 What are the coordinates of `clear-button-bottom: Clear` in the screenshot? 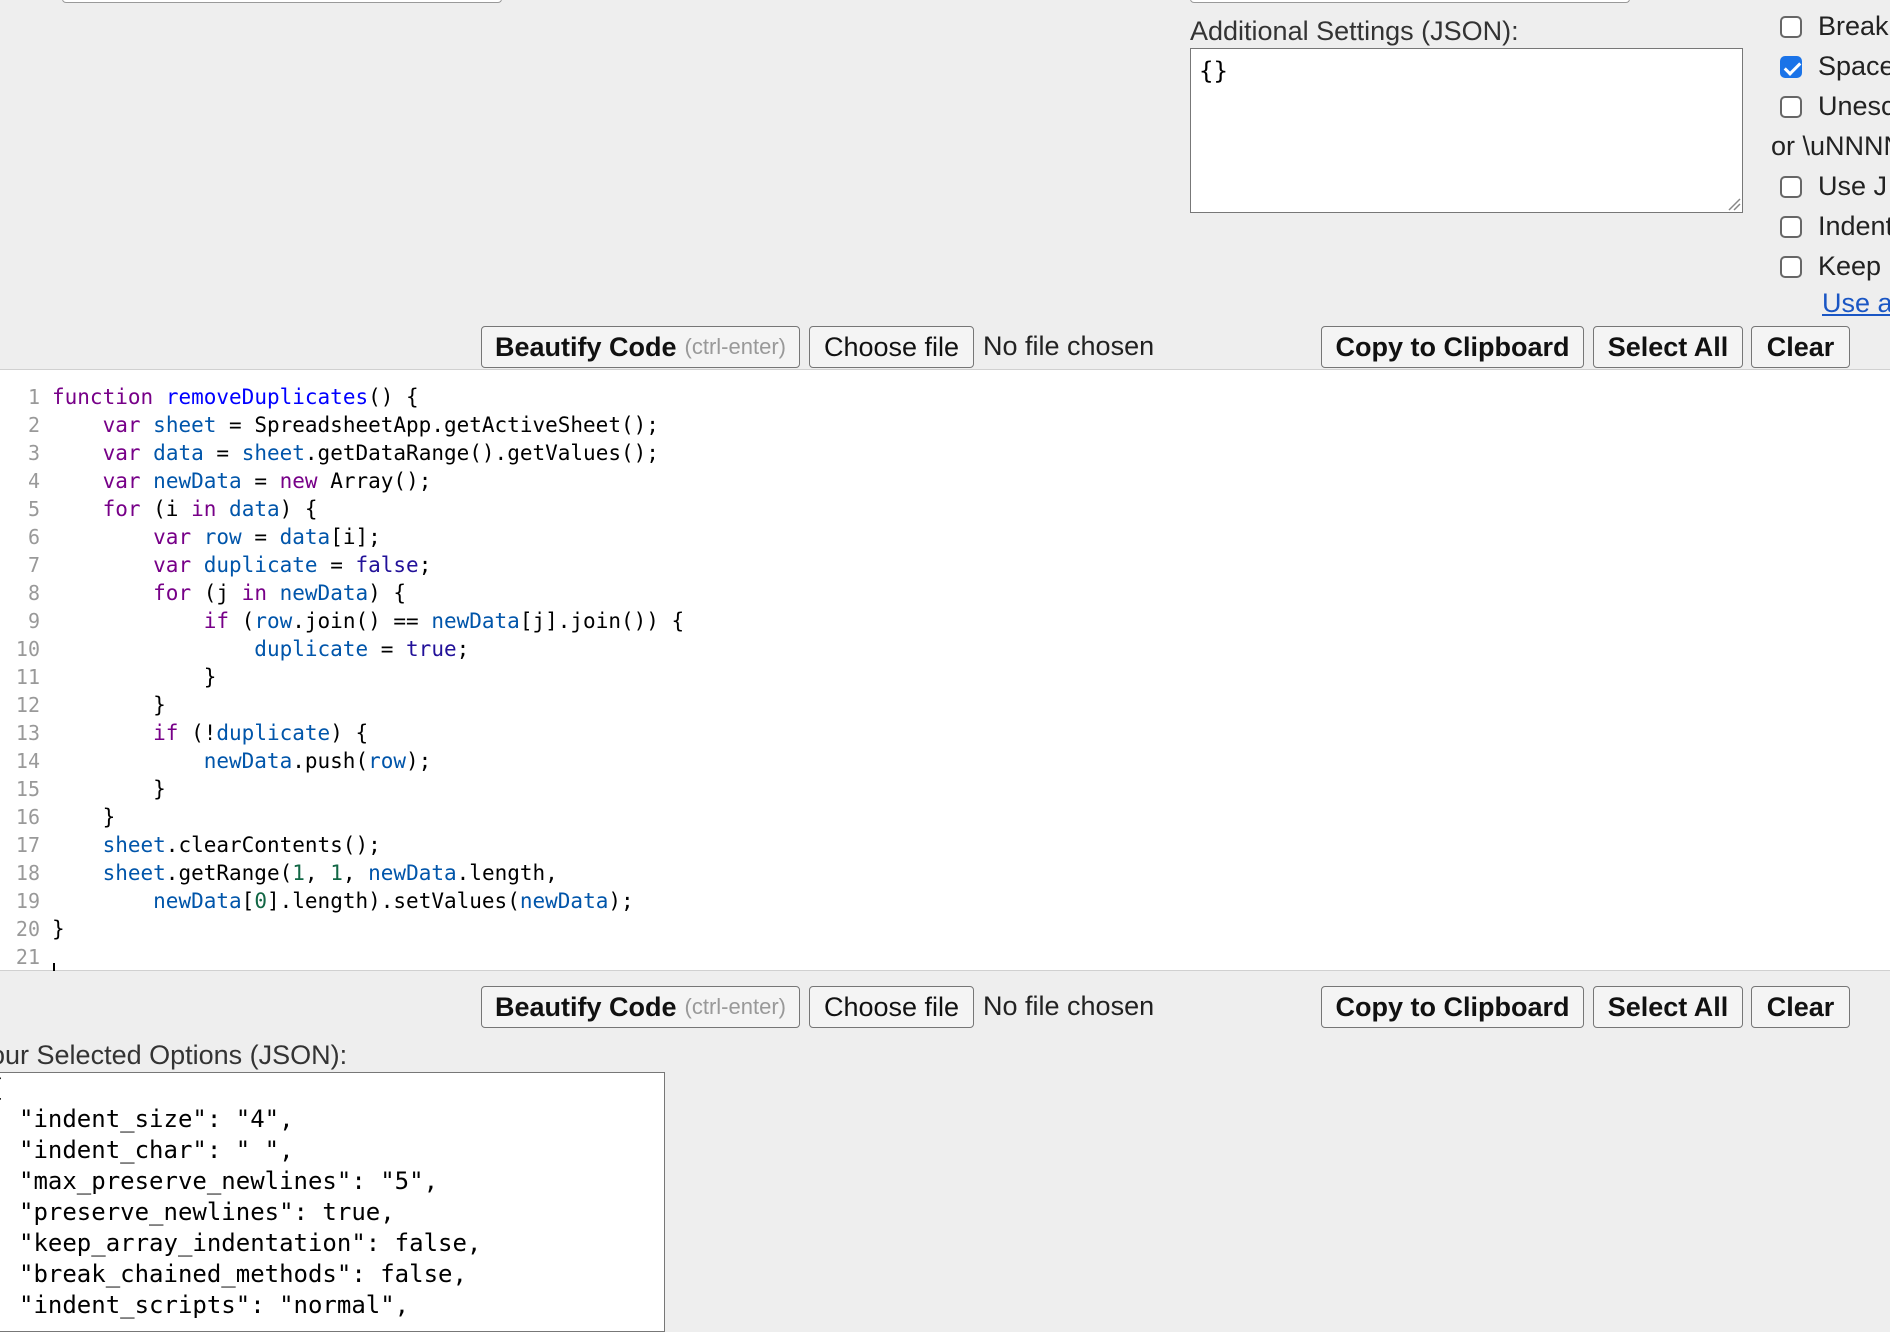 It's located at (1800, 1007).